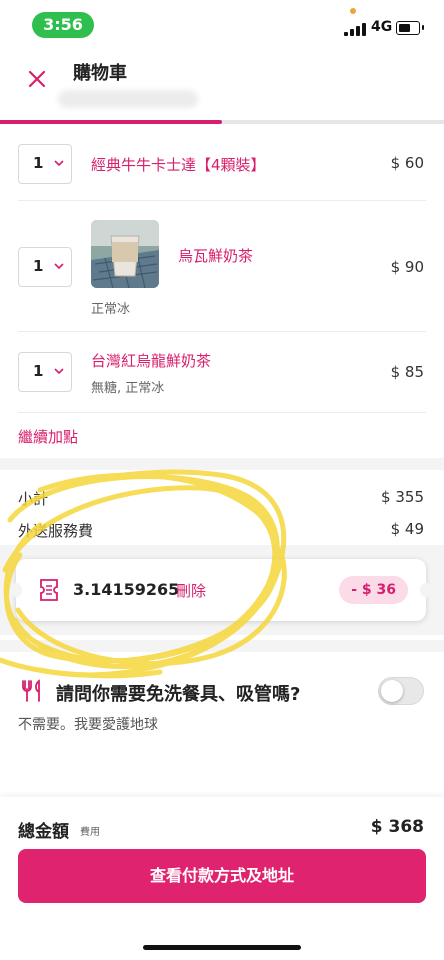 The image size is (444, 960). What do you see at coordinates (222, 947) in the screenshot?
I see `home-indicator` at bounding box center [222, 947].